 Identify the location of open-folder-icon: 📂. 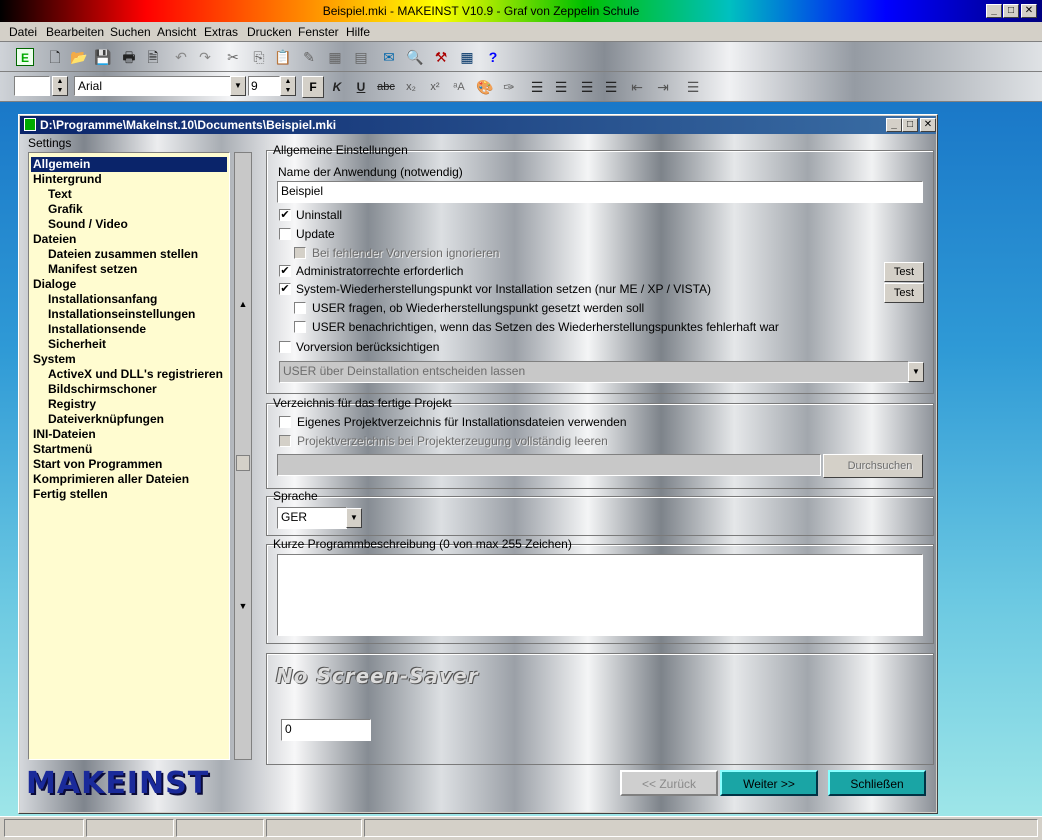
(79, 57).